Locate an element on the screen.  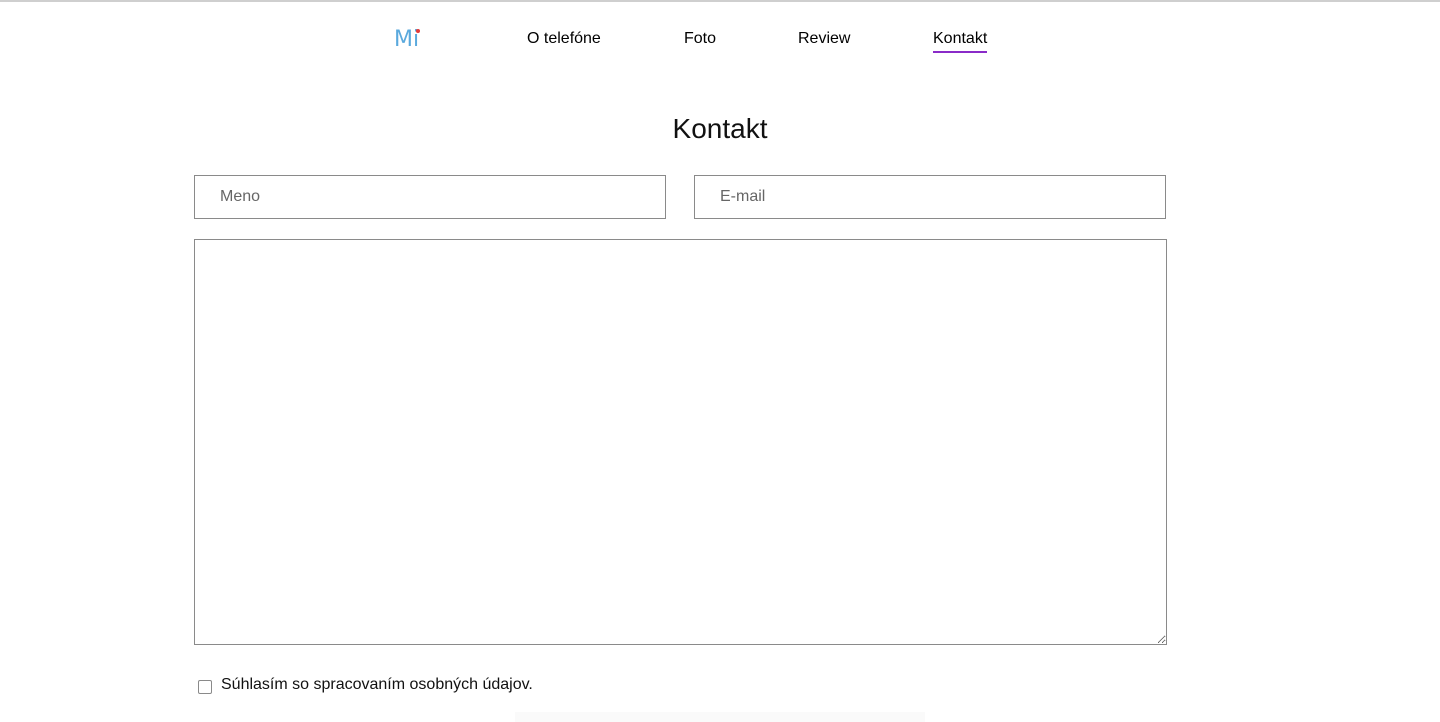
submit-button-partial is located at coordinates (720, 717).